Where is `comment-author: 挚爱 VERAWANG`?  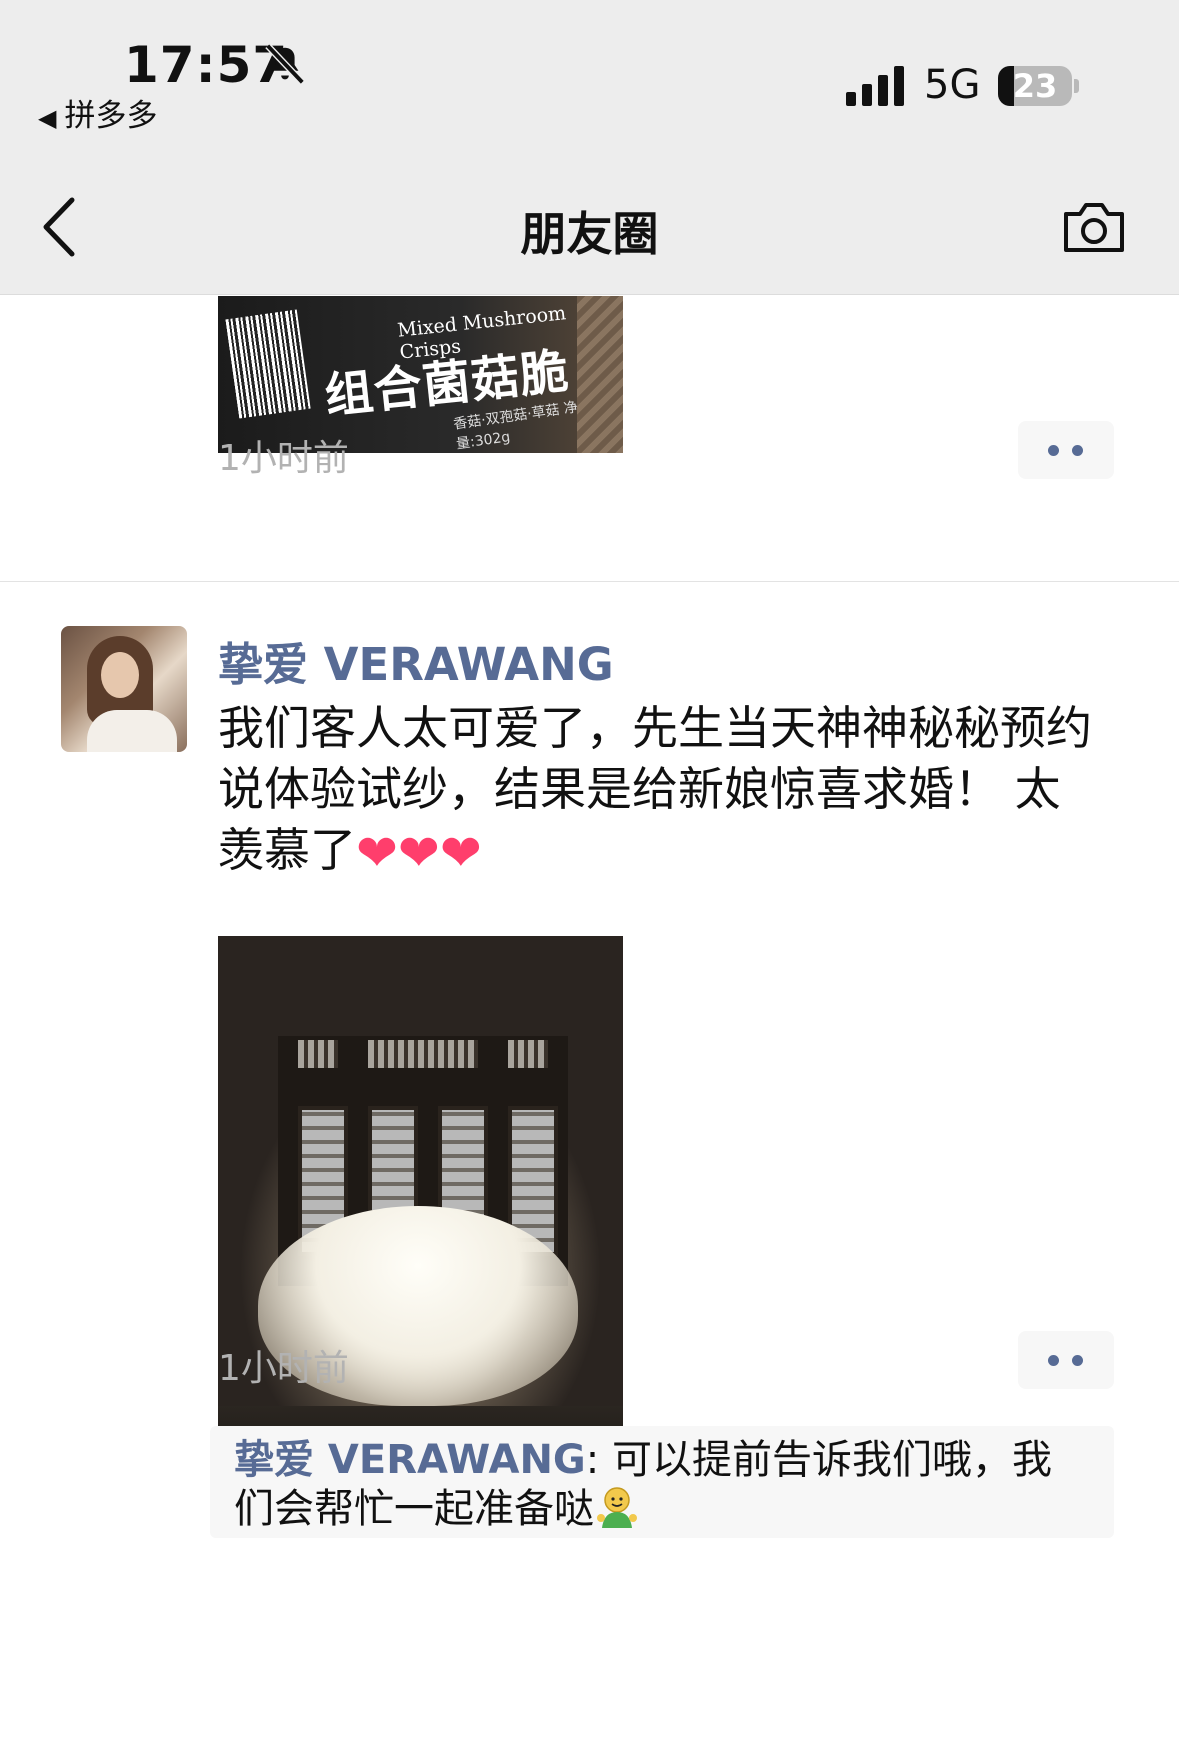
comment-author: 挚爱 VERAWANG is located at coordinates (410, 1460).